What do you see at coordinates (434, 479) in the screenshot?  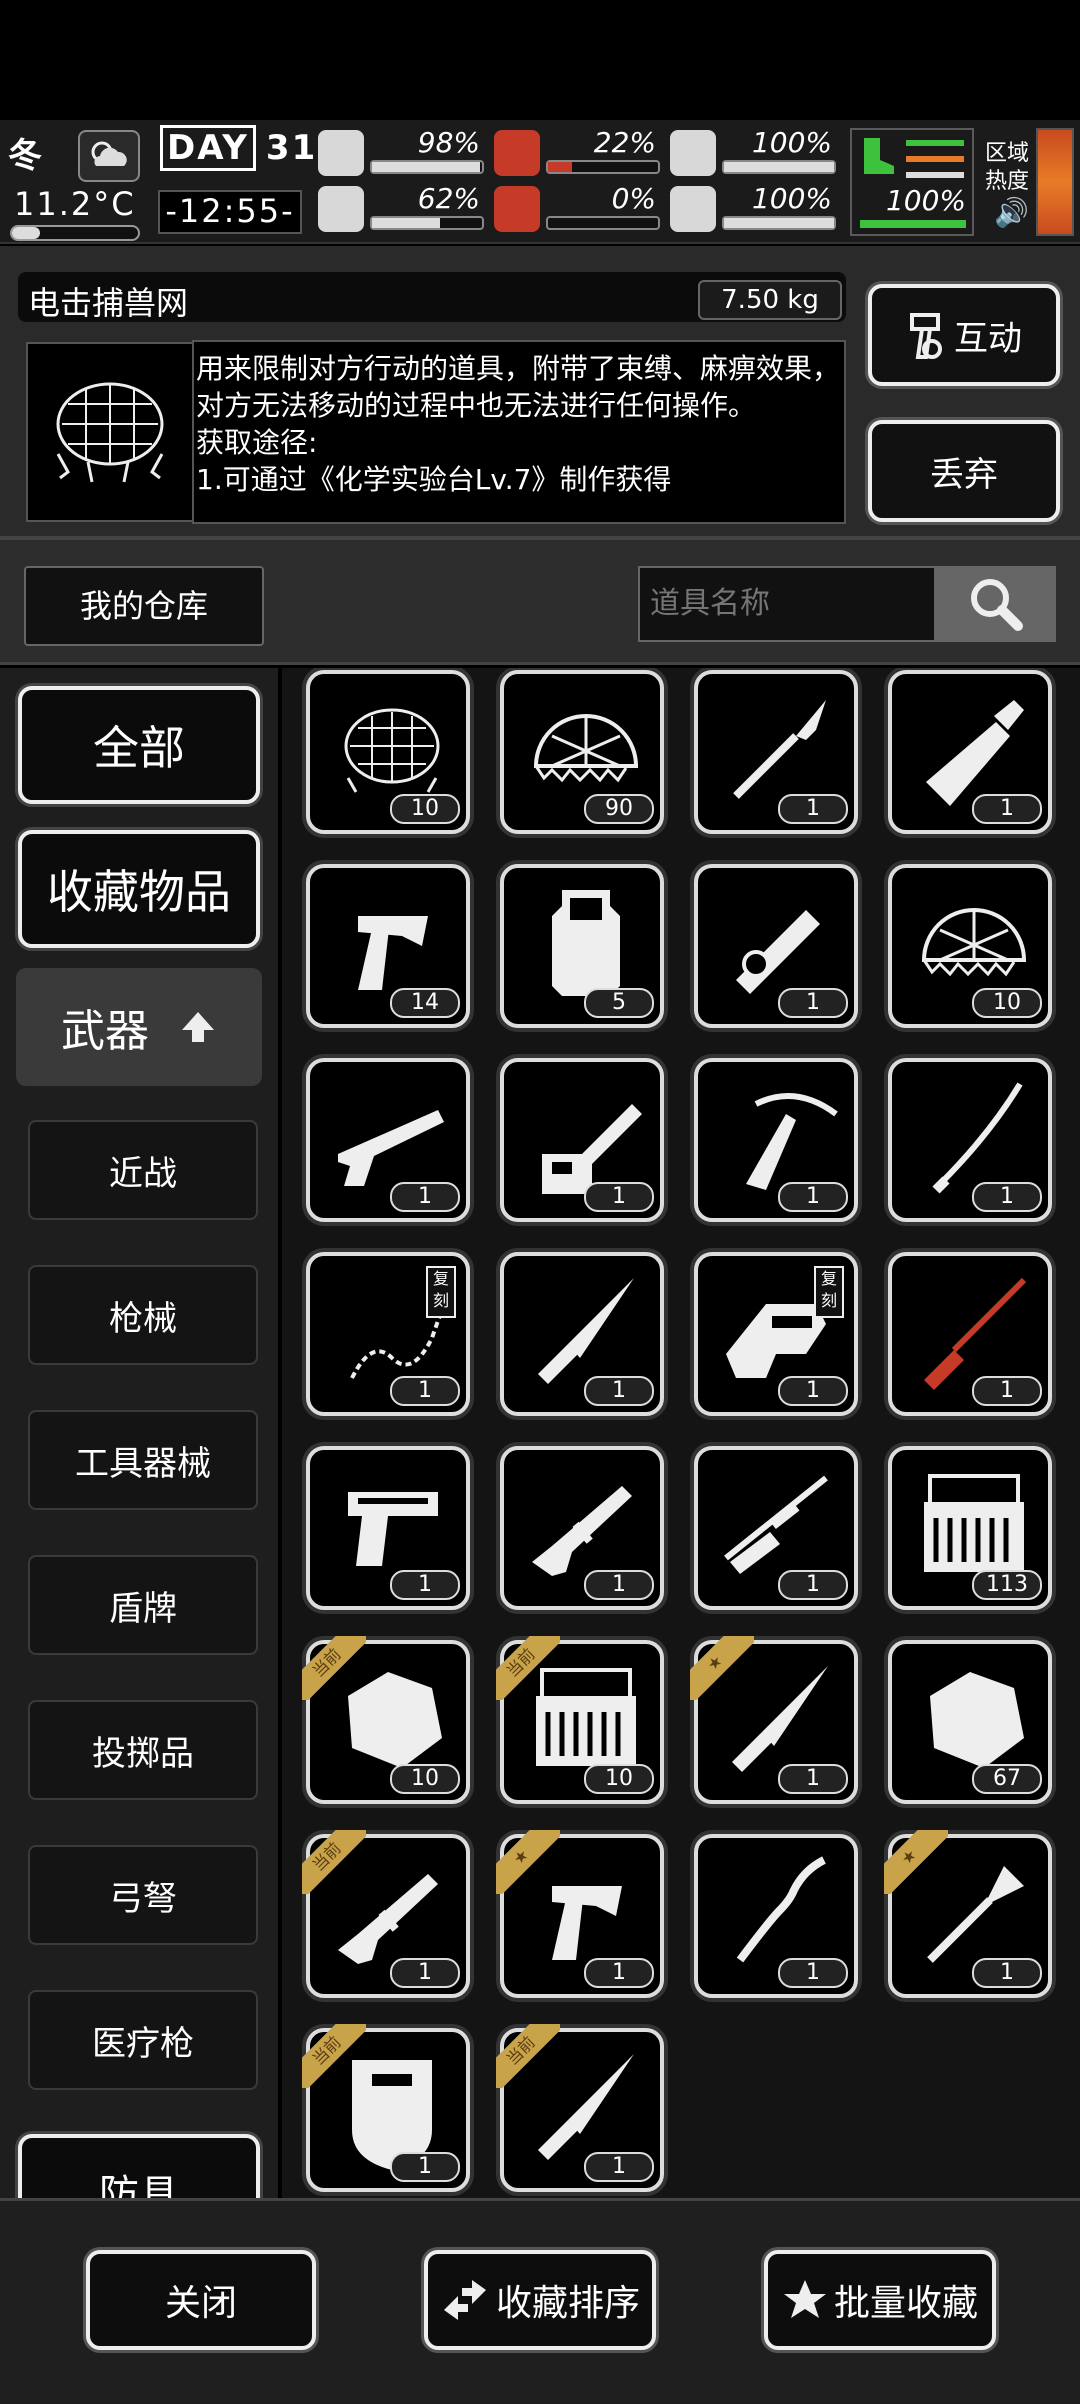 I see `item-source-text: 1.可通过《化学实验台Lv.7》制作获得` at bounding box center [434, 479].